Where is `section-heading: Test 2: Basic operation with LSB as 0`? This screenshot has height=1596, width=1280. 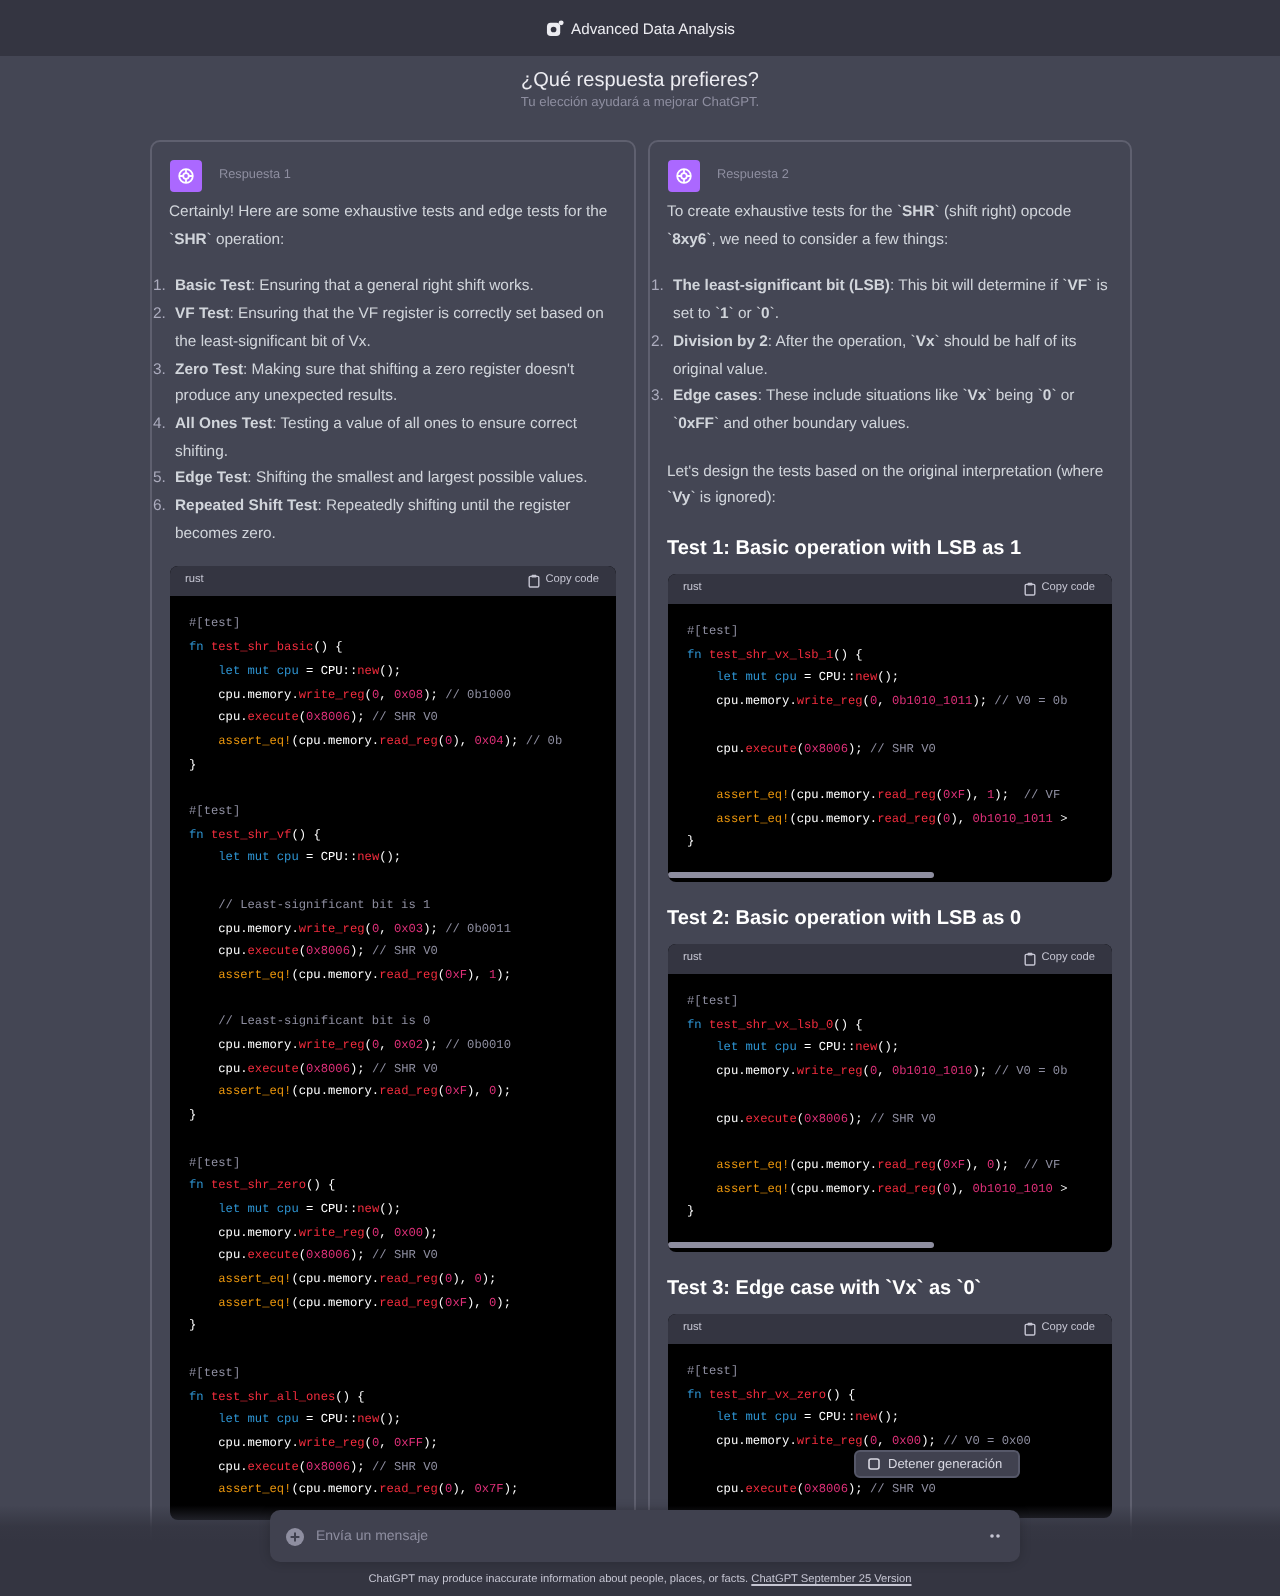 section-heading: Test 2: Basic operation with LSB as 0 is located at coordinates (845, 920).